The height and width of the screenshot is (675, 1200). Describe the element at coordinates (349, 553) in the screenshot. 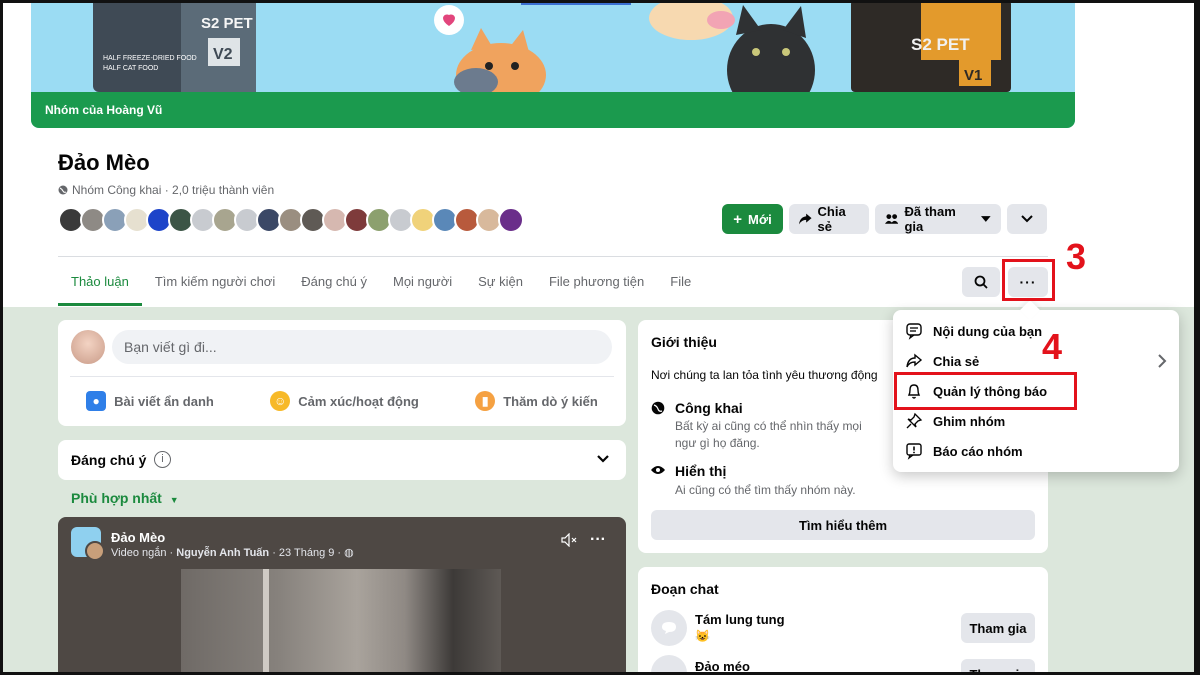

I see `globe-icon: ◍` at that location.